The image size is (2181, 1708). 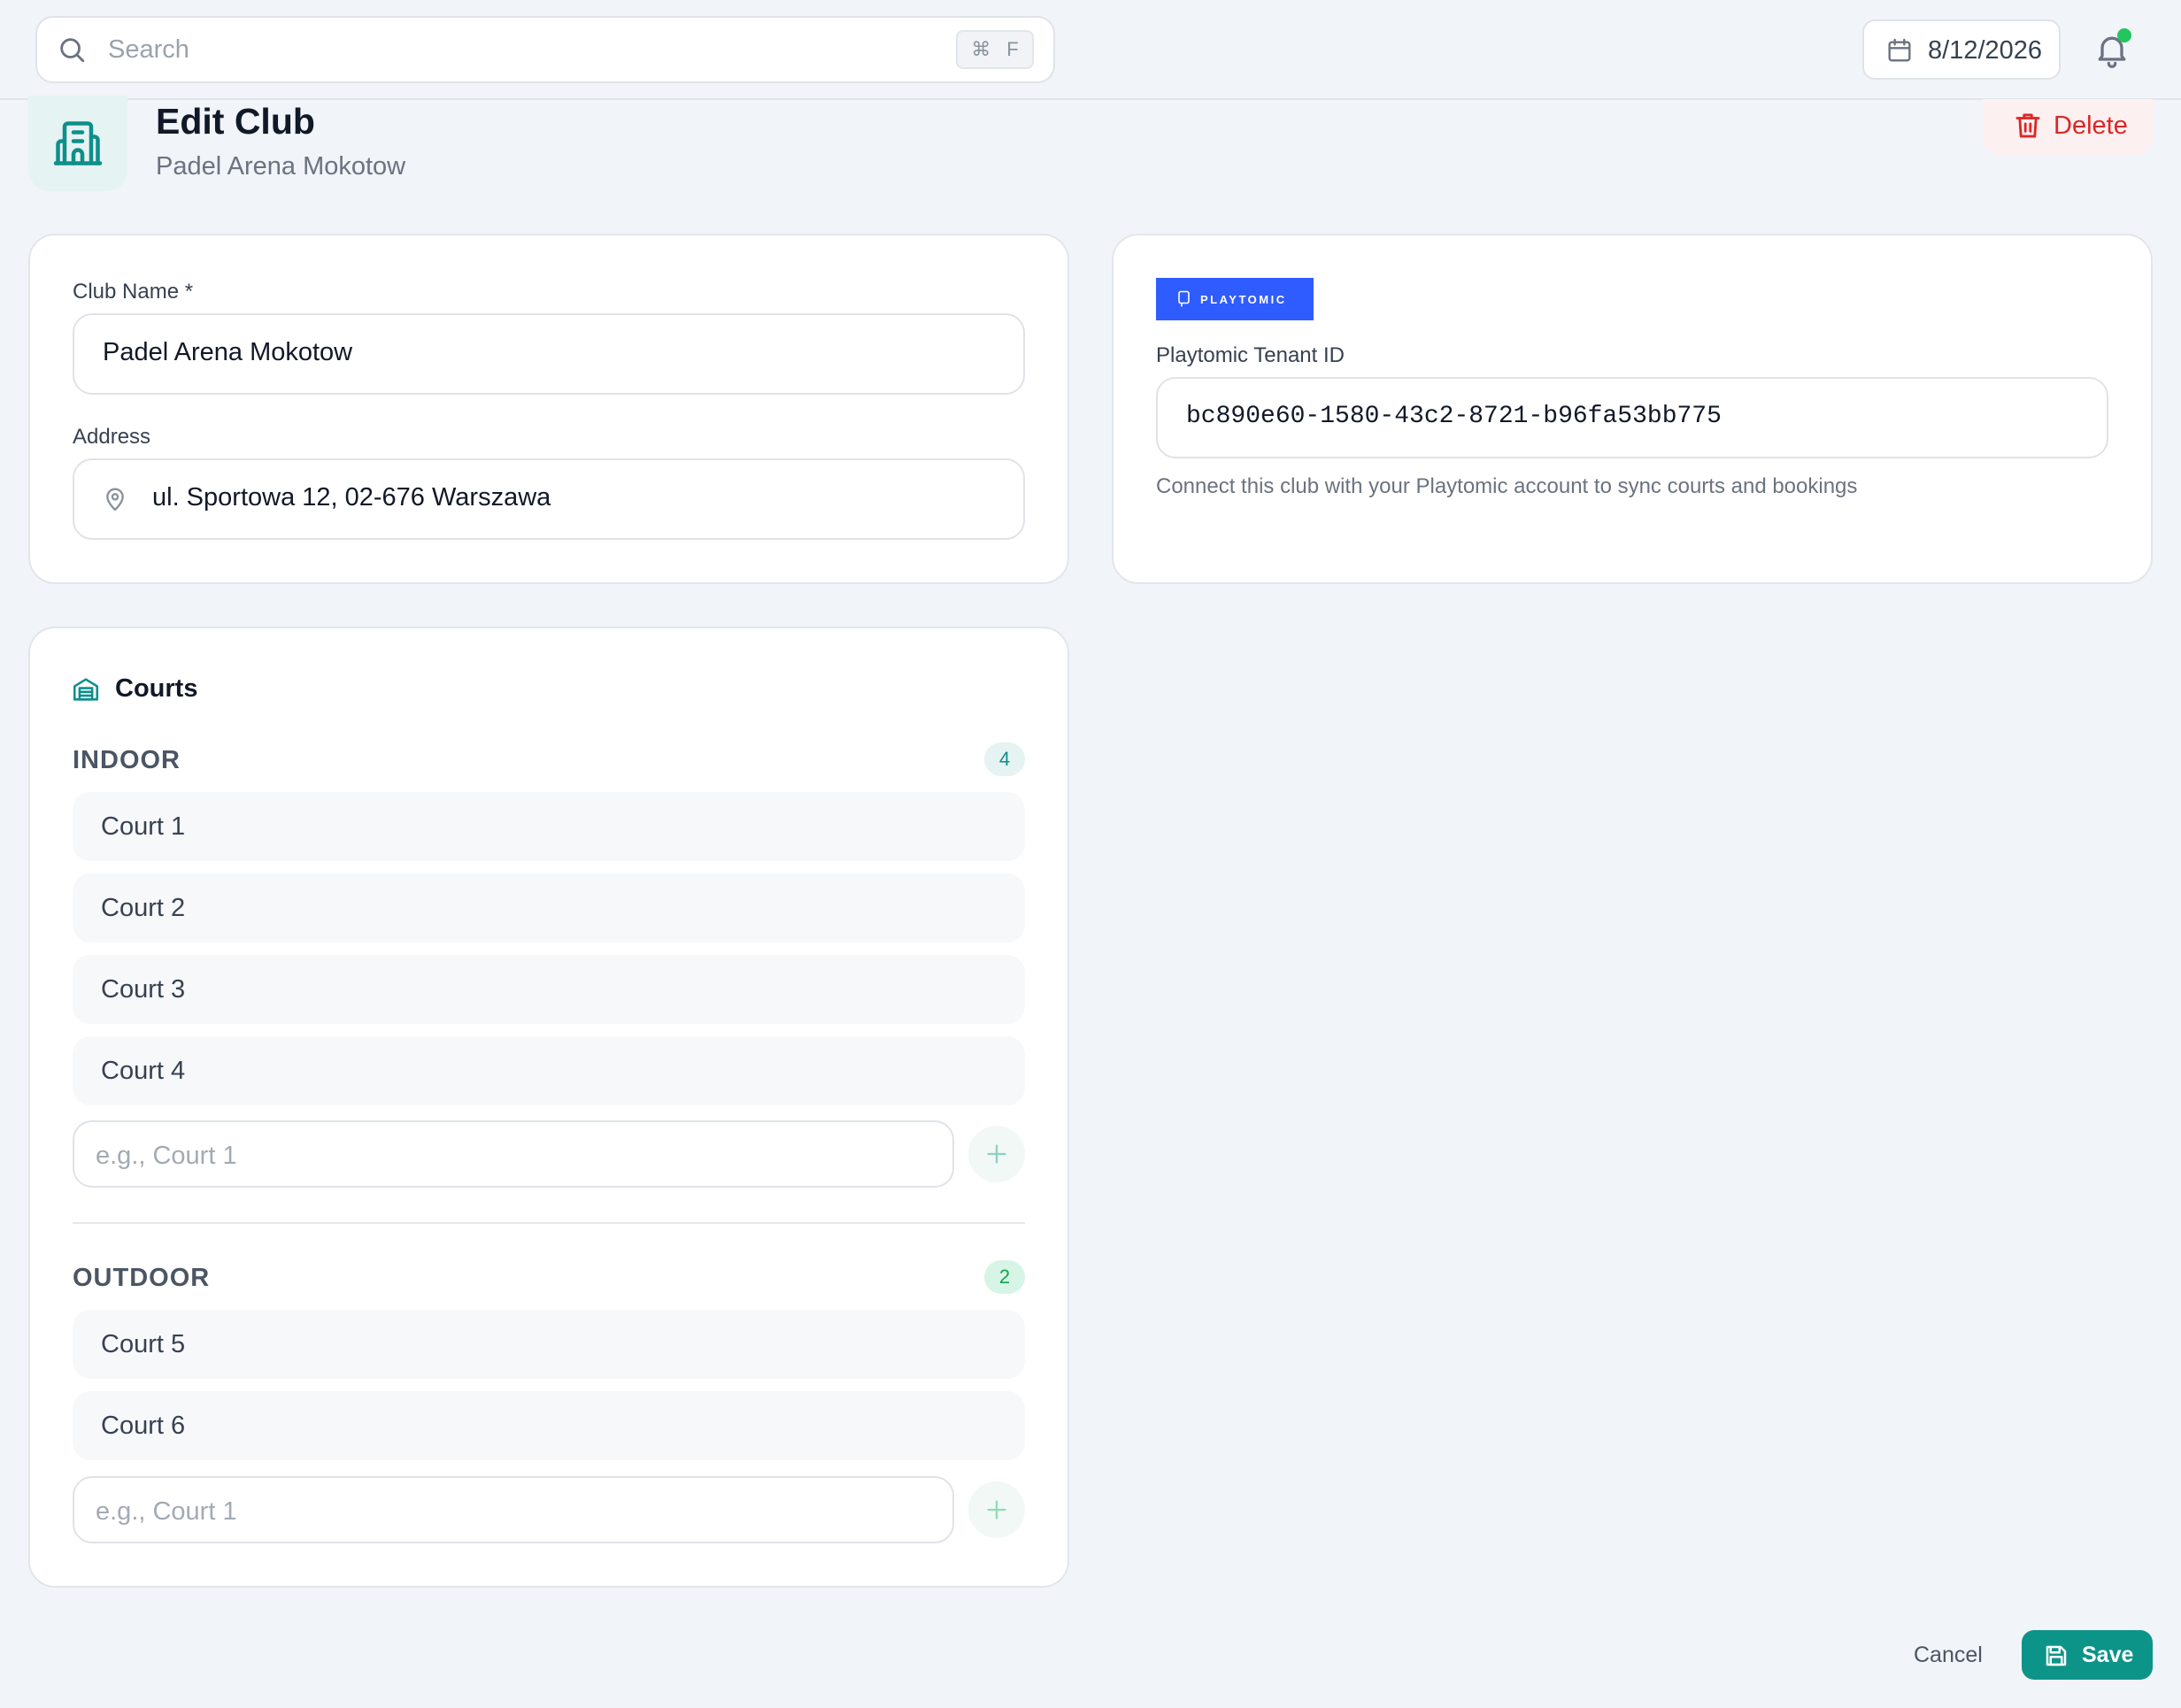 What do you see at coordinates (2028, 128) in the screenshot?
I see `trash-icon` at bounding box center [2028, 128].